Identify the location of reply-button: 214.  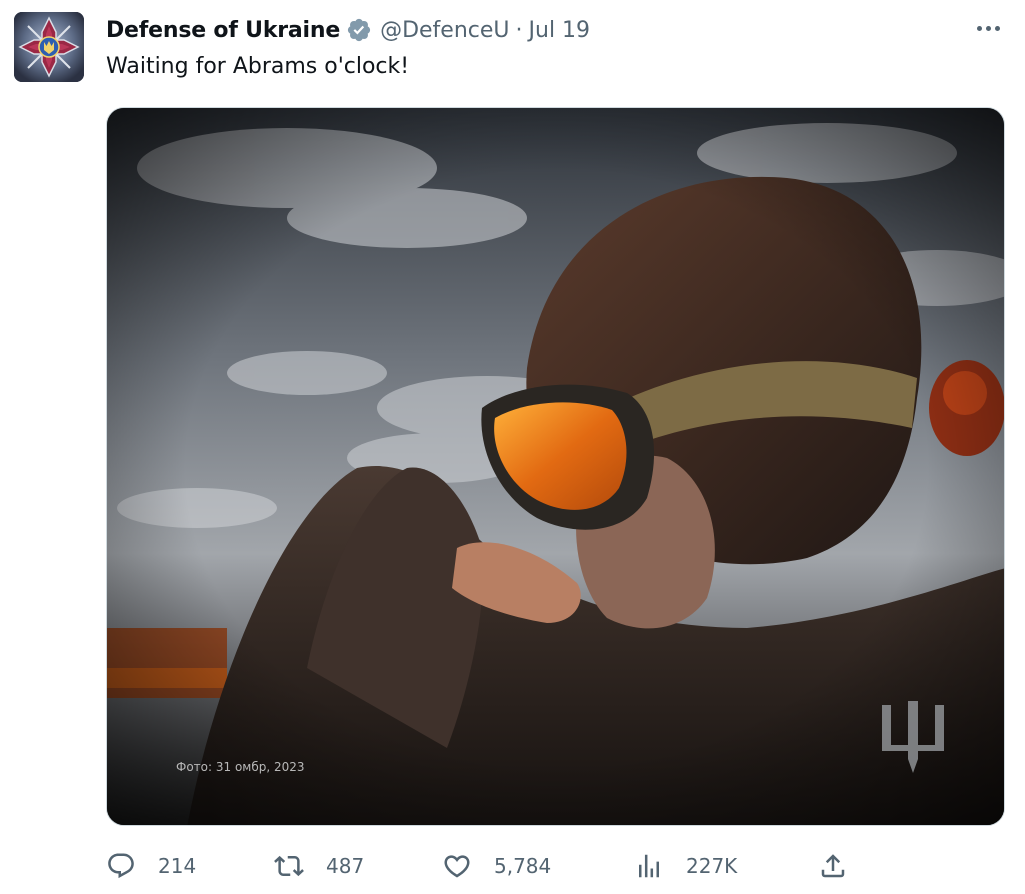
(151, 866).